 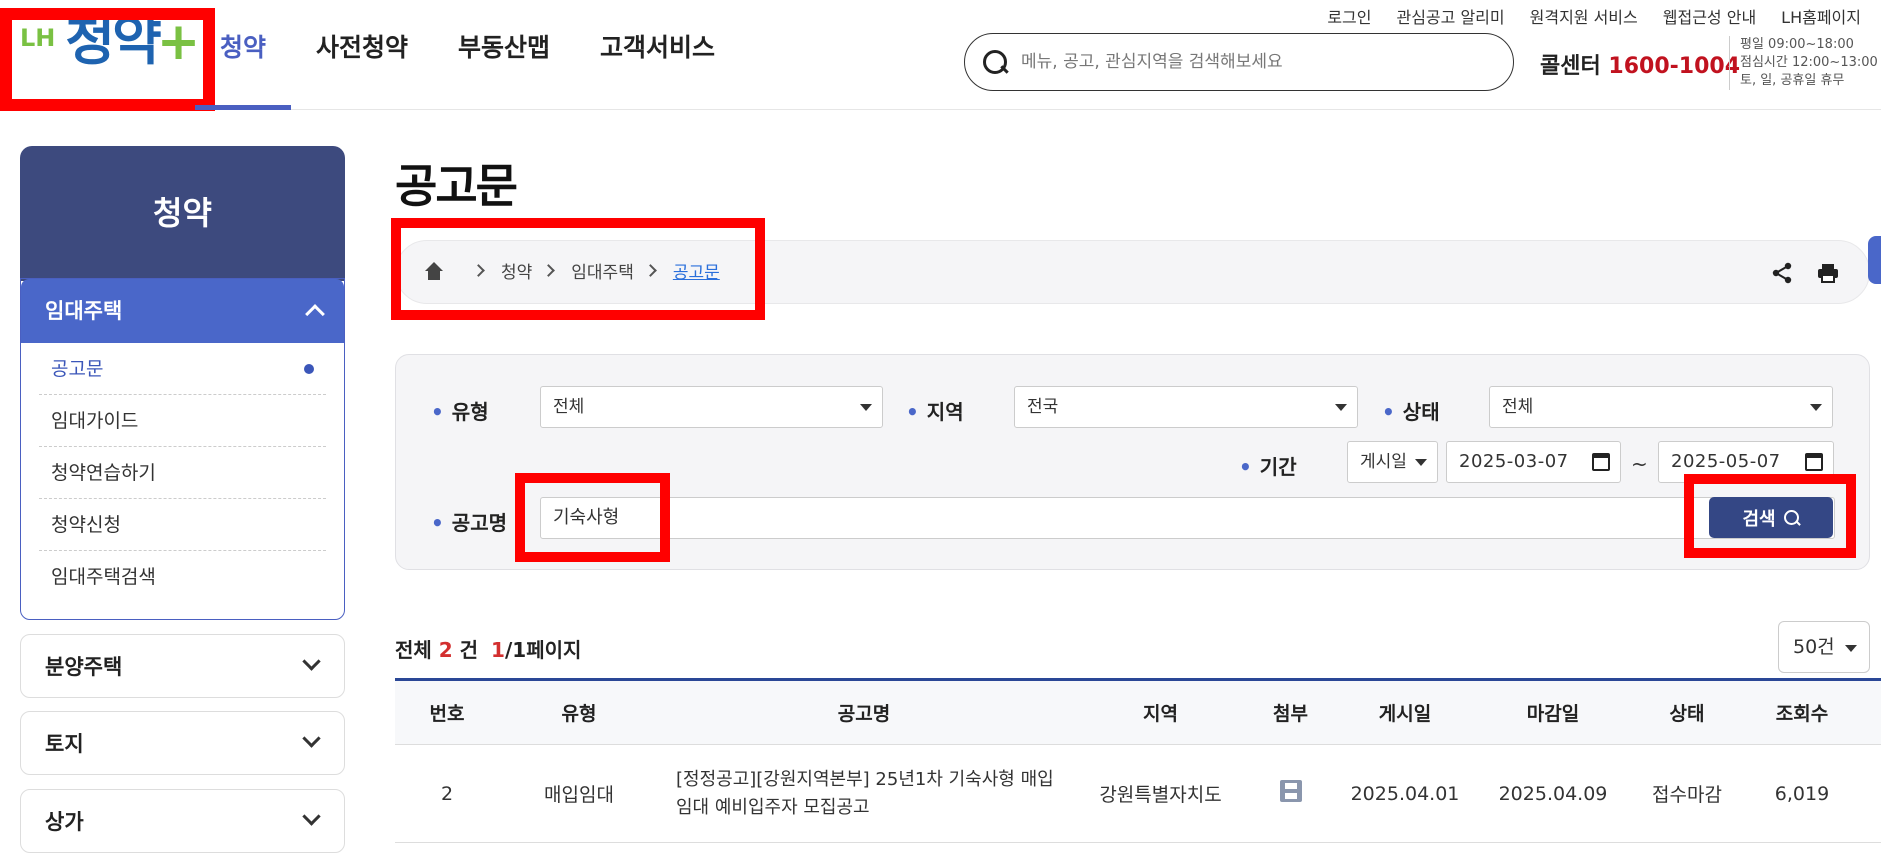 I want to click on callcenter: 콜센터 1600-1004, so click(x=1640, y=64).